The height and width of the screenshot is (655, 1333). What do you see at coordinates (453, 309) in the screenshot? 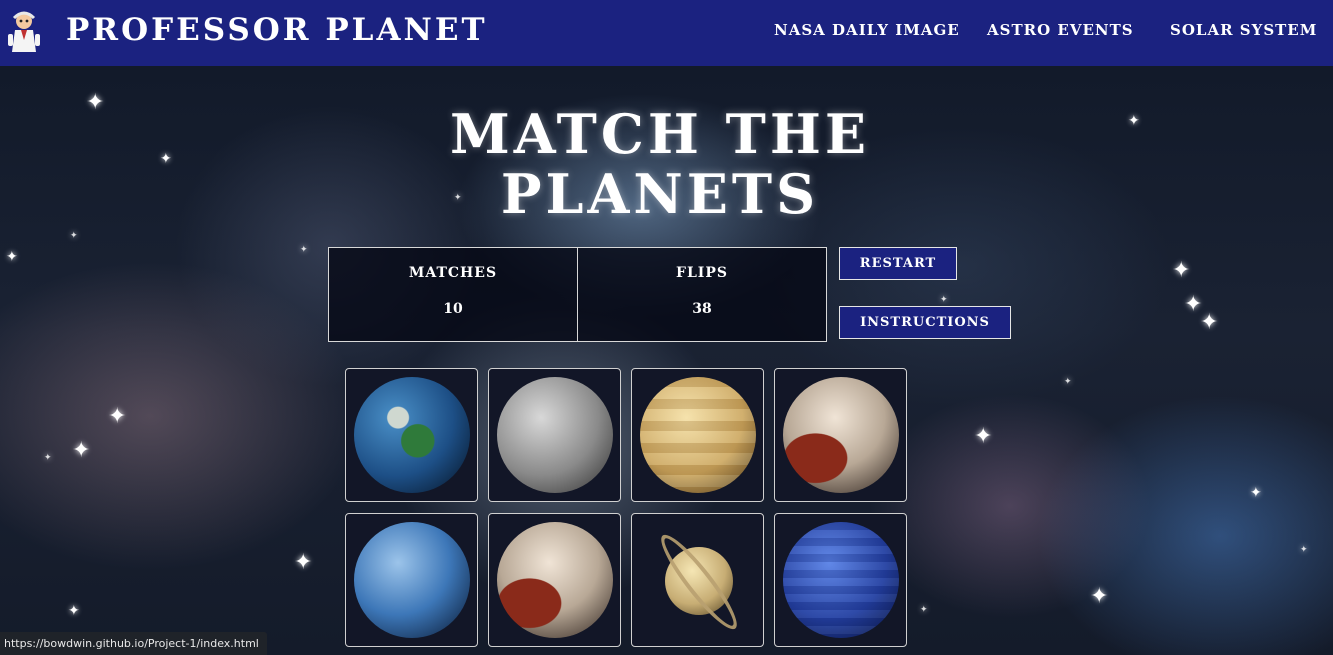
I see `matches-value: 10` at bounding box center [453, 309].